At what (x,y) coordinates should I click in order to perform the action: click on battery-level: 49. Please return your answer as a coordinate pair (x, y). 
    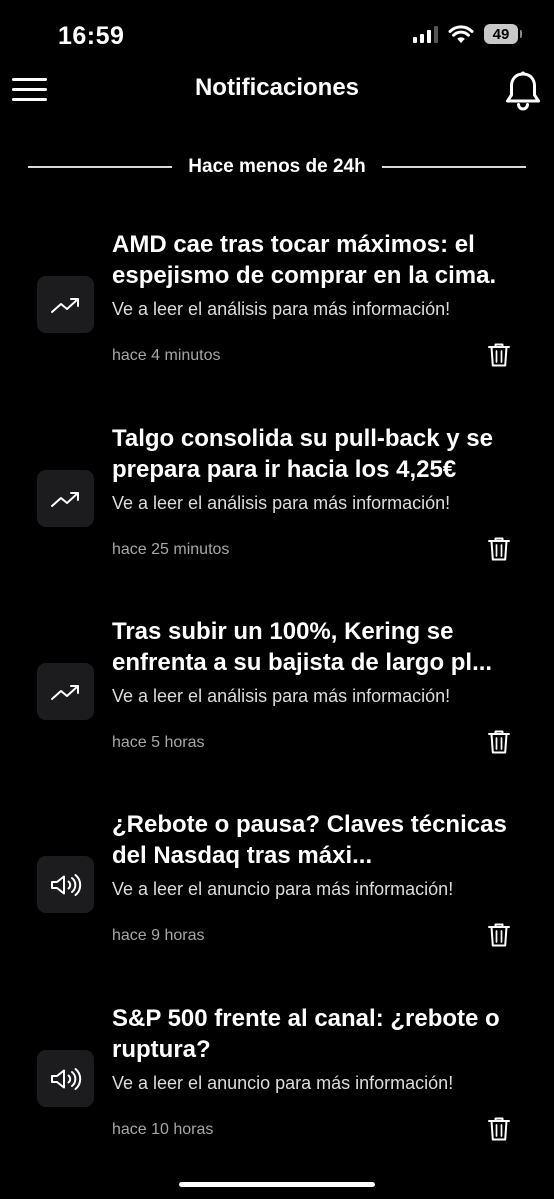
    Looking at the image, I should click on (501, 34).